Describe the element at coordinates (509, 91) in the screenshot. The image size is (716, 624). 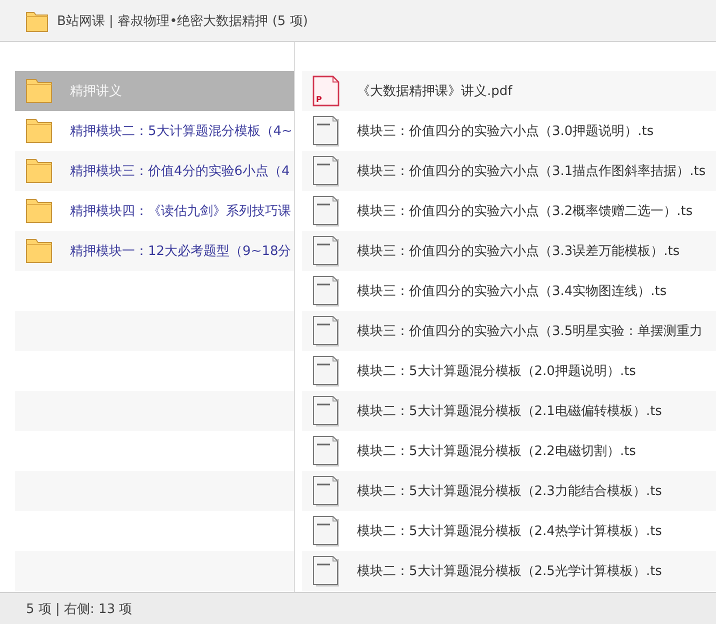
I see `file-item: P 《大数据精押课》讲义.pdf` at that location.